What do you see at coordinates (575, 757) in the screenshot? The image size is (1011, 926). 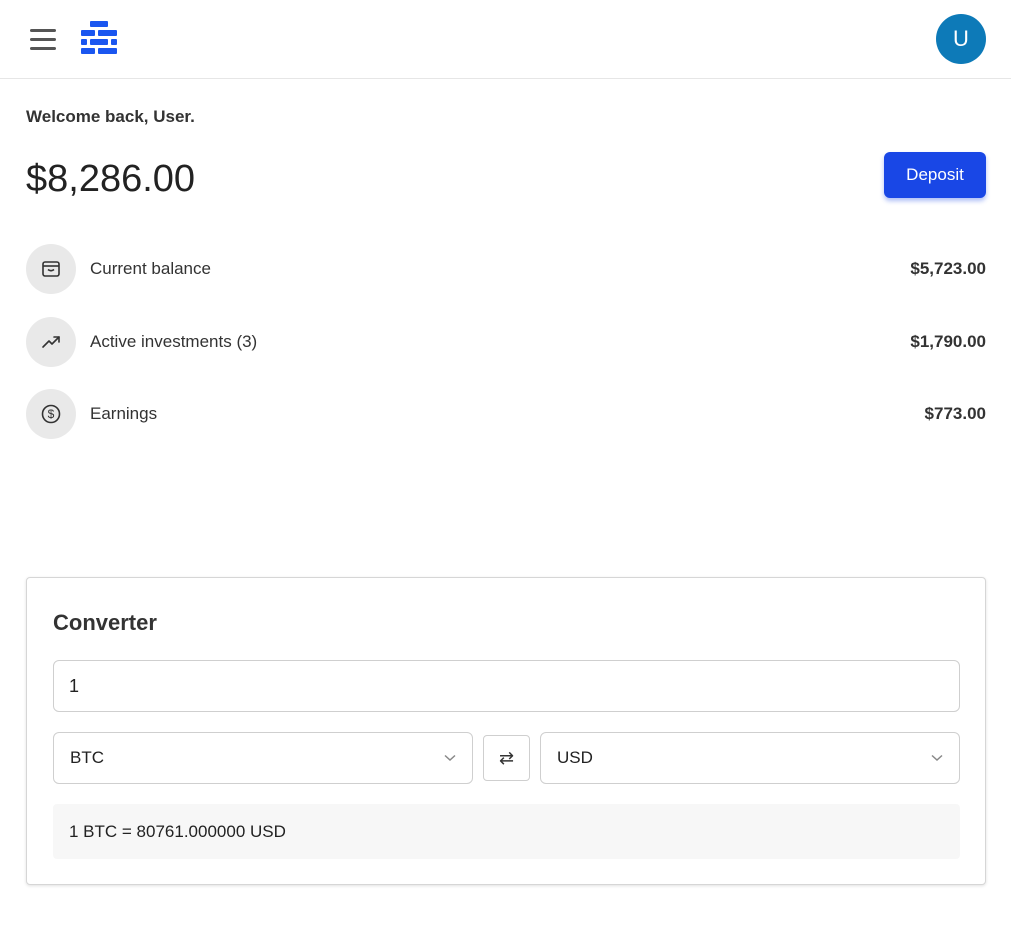 I see `to-currency-value: USD` at bounding box center [575, 757].